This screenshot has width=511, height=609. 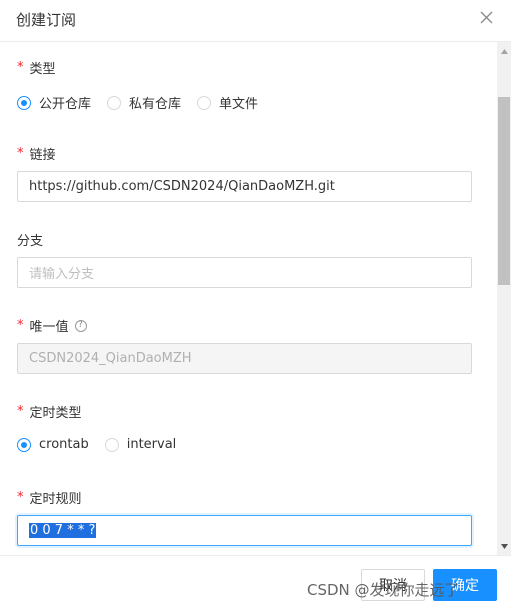 I want to click on schedule-rule-label: * 定时规则, so click(x=49, y=497).